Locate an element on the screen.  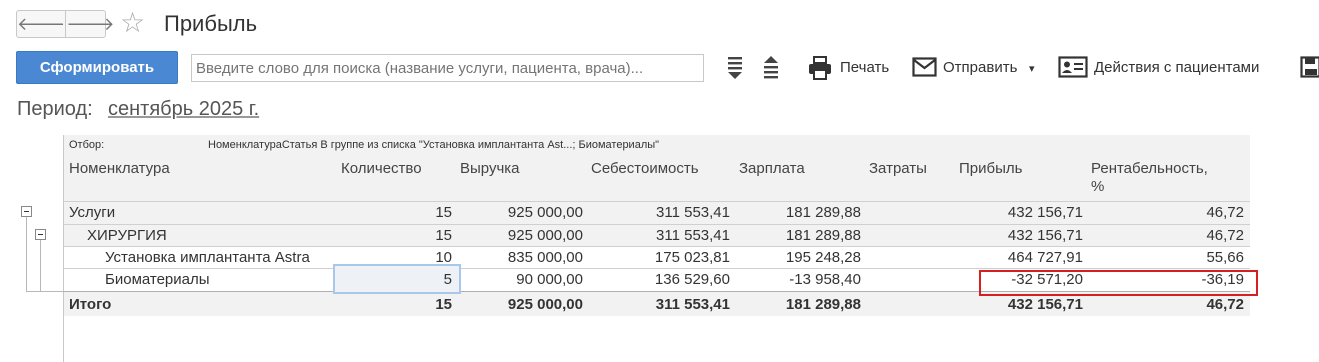
row-cost: 136 529,60 is located at coordinates (692, 279).